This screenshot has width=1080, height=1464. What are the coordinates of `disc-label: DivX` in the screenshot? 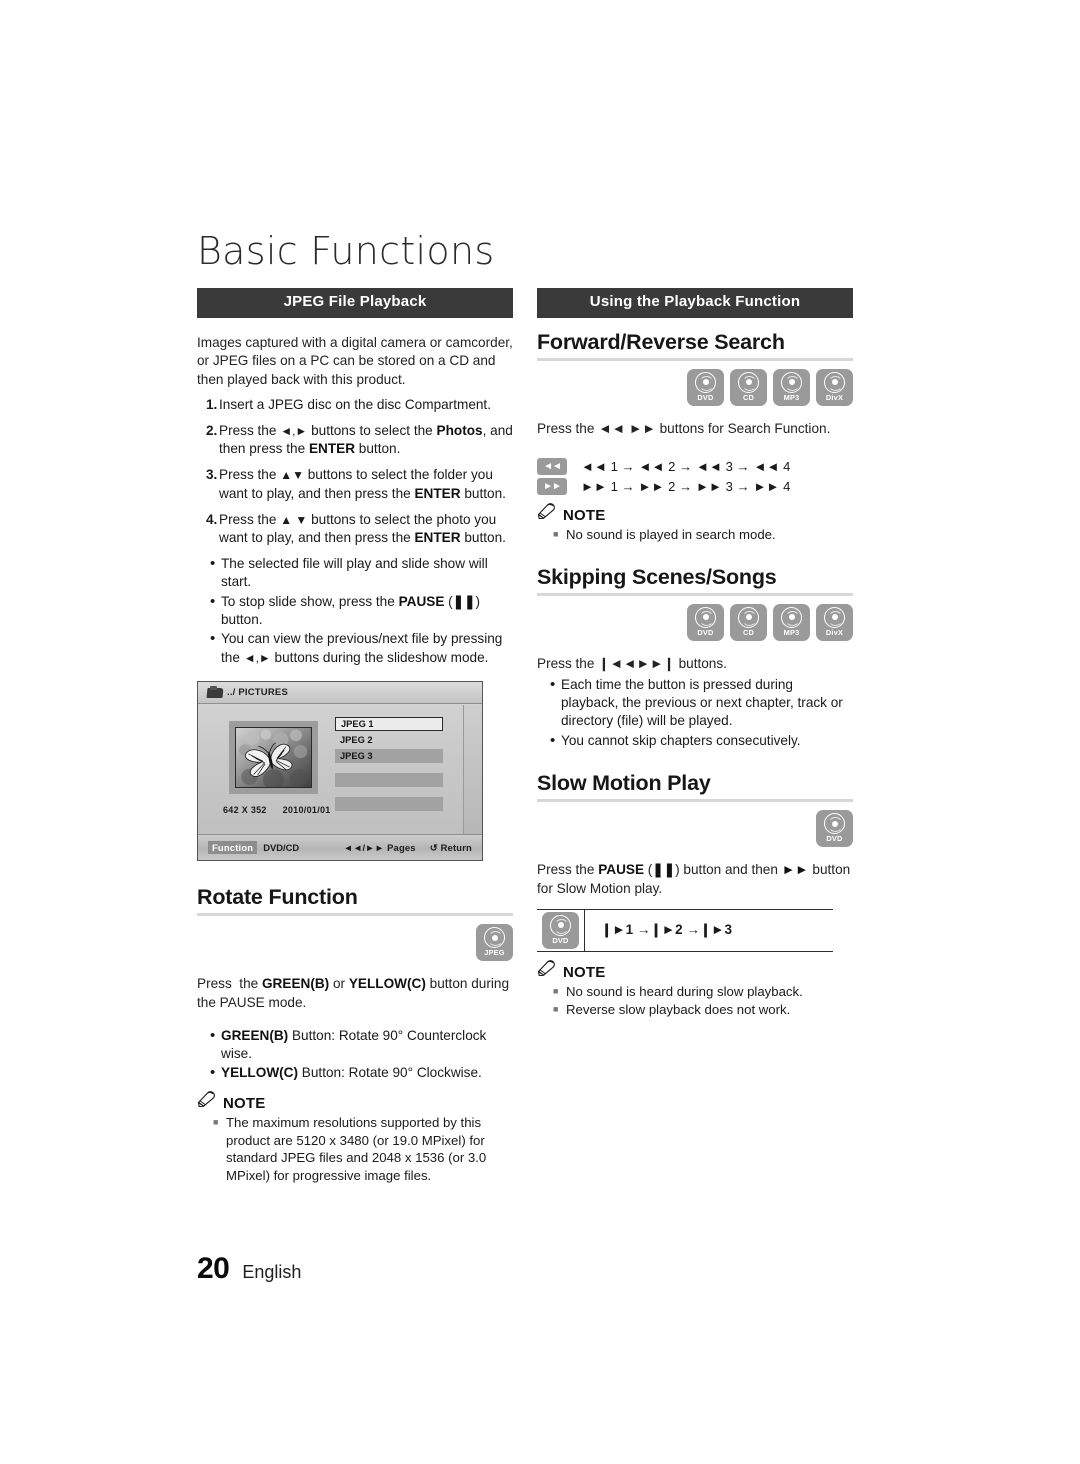 It's located at (834, 632).